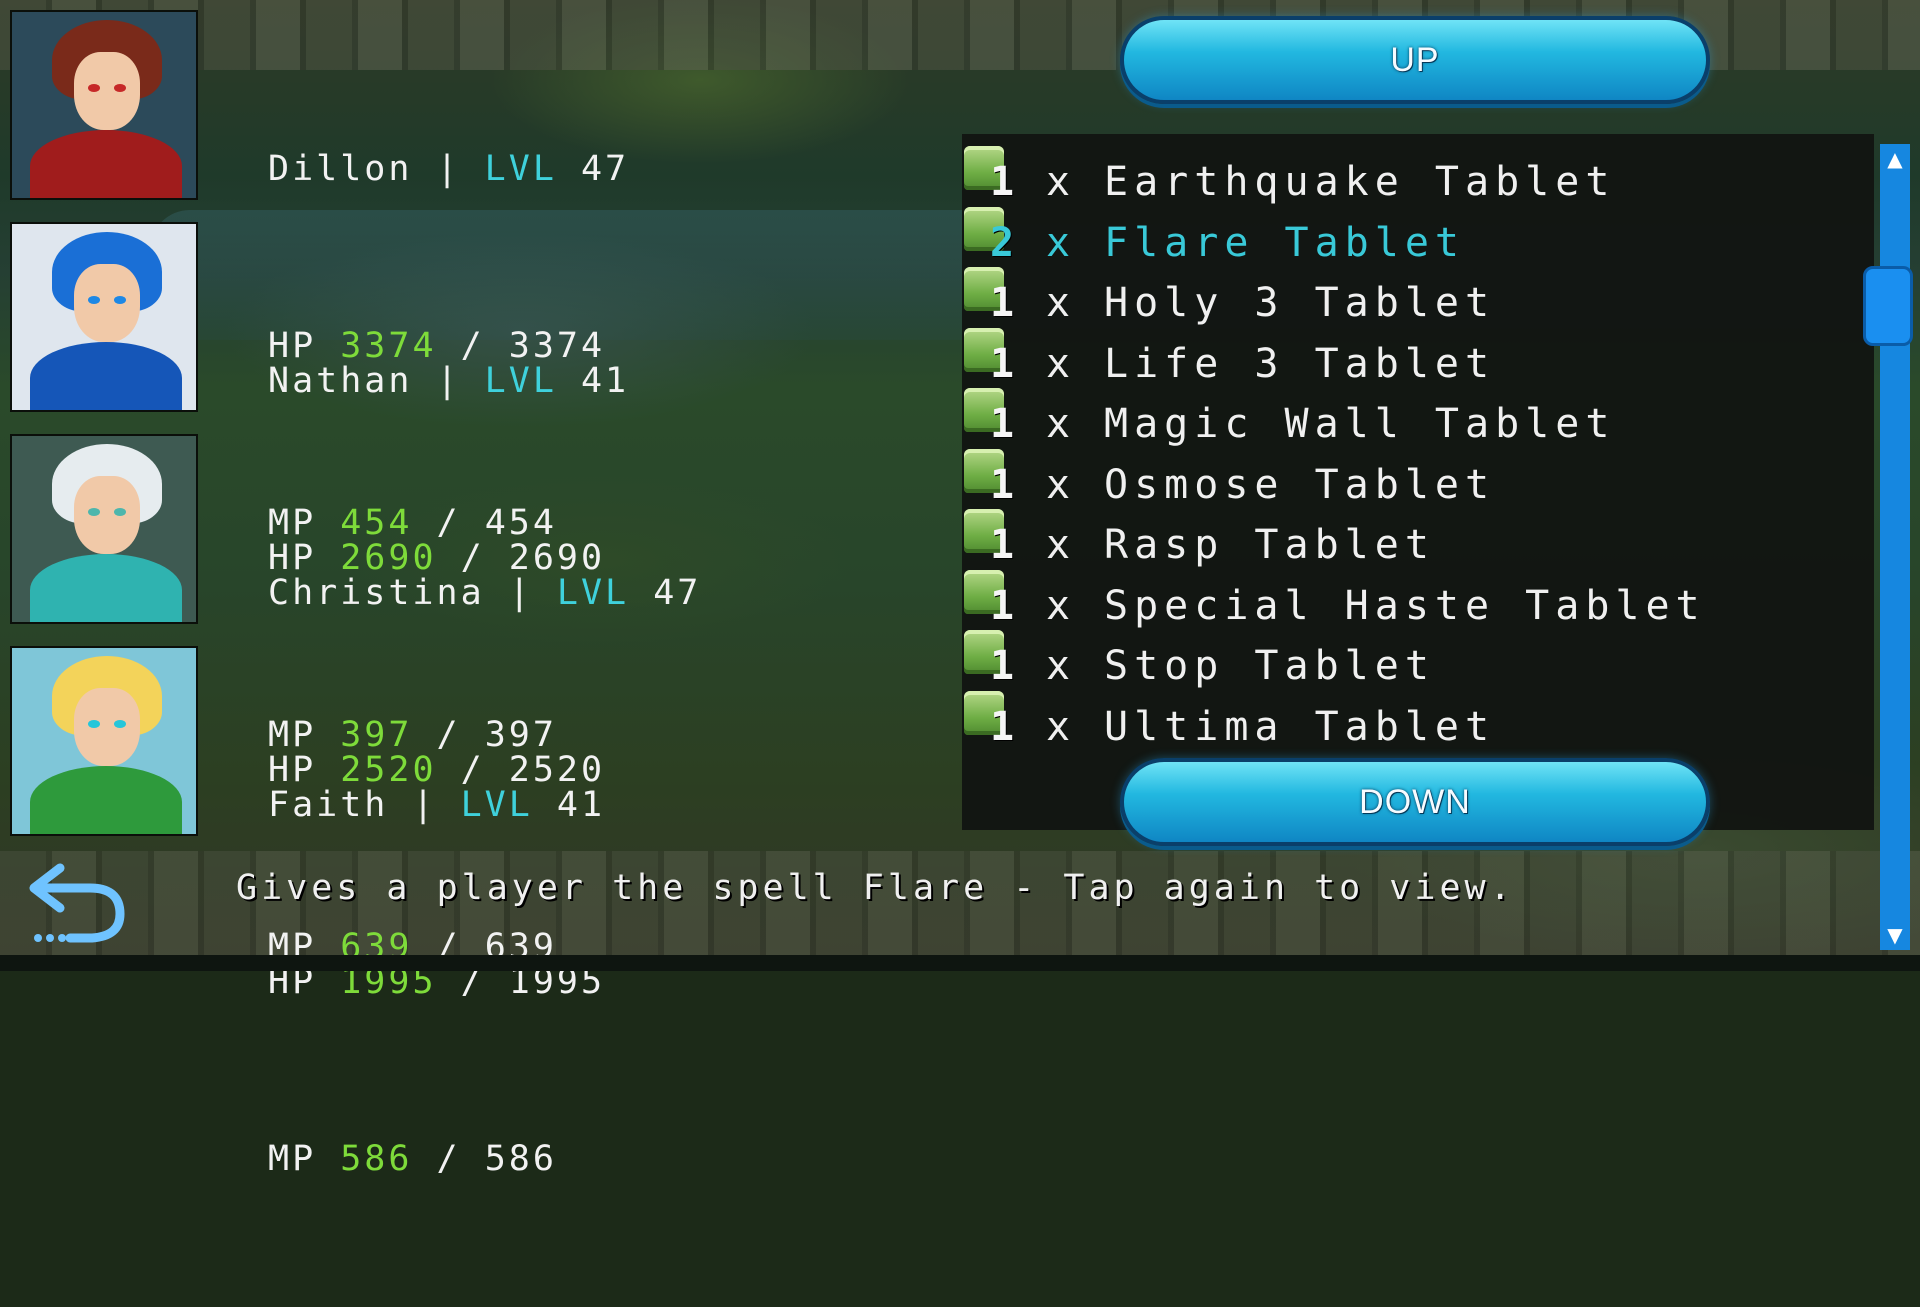  Describe the element at coordinates (1405, 605) in the screenshot. I see `item-name: Special Haste Tablet` at that location.